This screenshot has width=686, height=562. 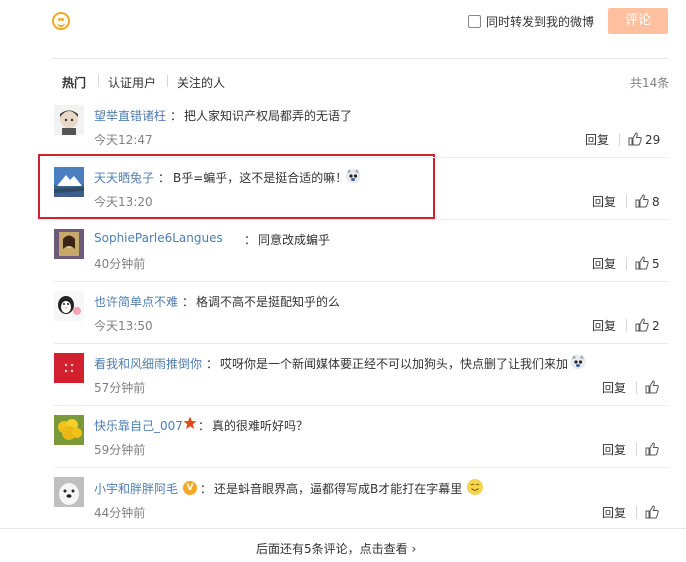 I want to click on emoji-icon, so click(x=61, y=21).